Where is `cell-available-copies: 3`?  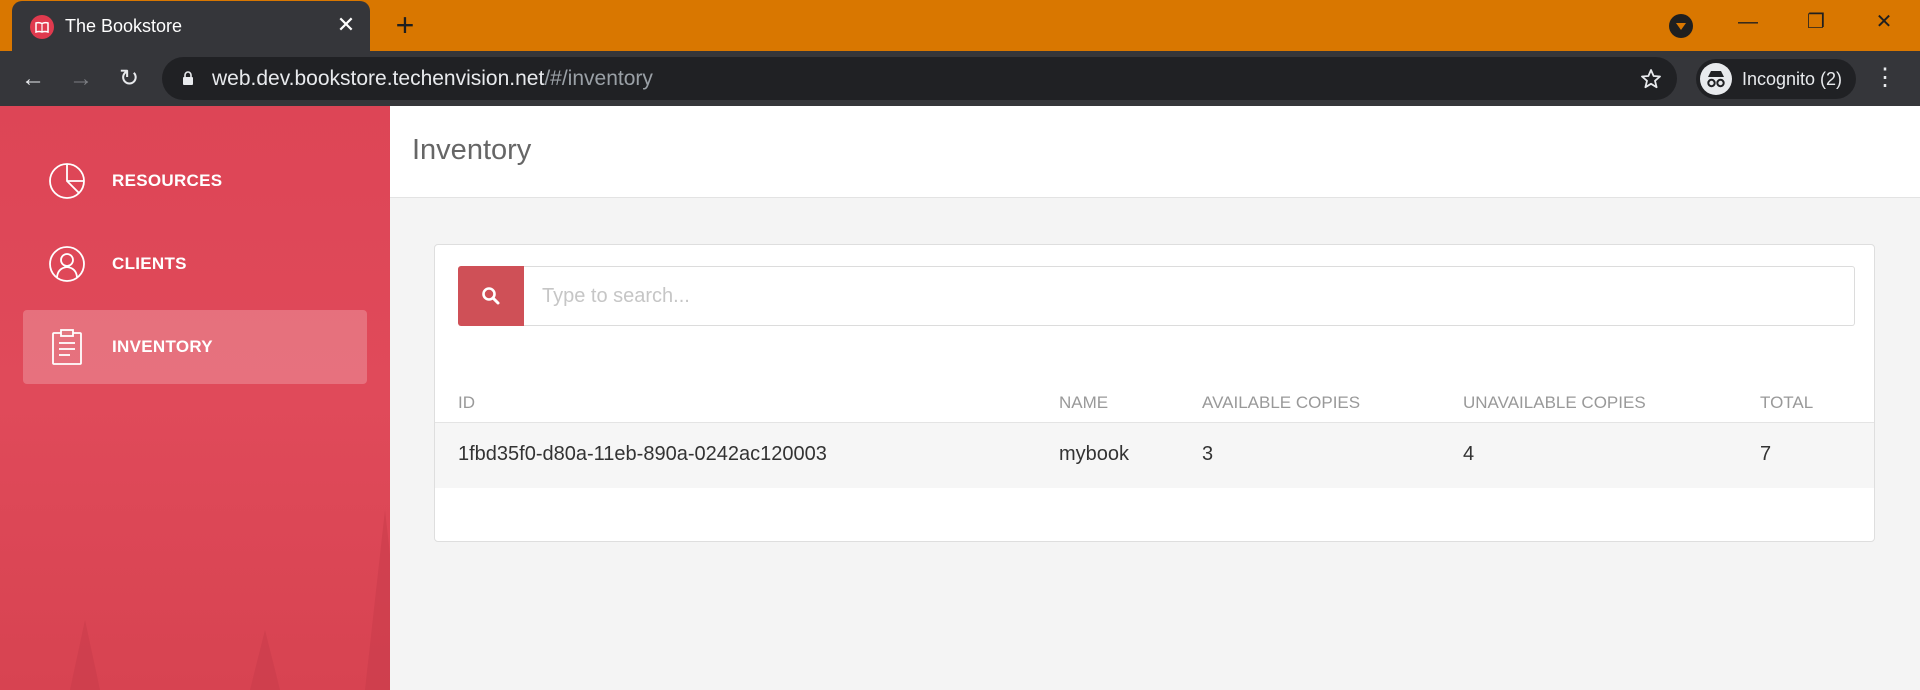
cell-available-copies: 3 is located at coordinates (1208, 454).